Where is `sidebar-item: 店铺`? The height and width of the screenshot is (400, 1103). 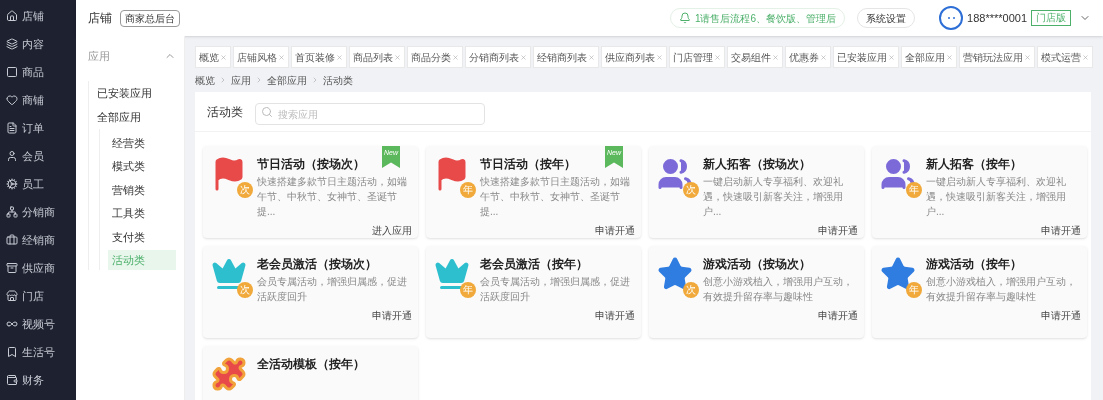 sidebar-item: 店铺 is located at coordinates (38, 16).